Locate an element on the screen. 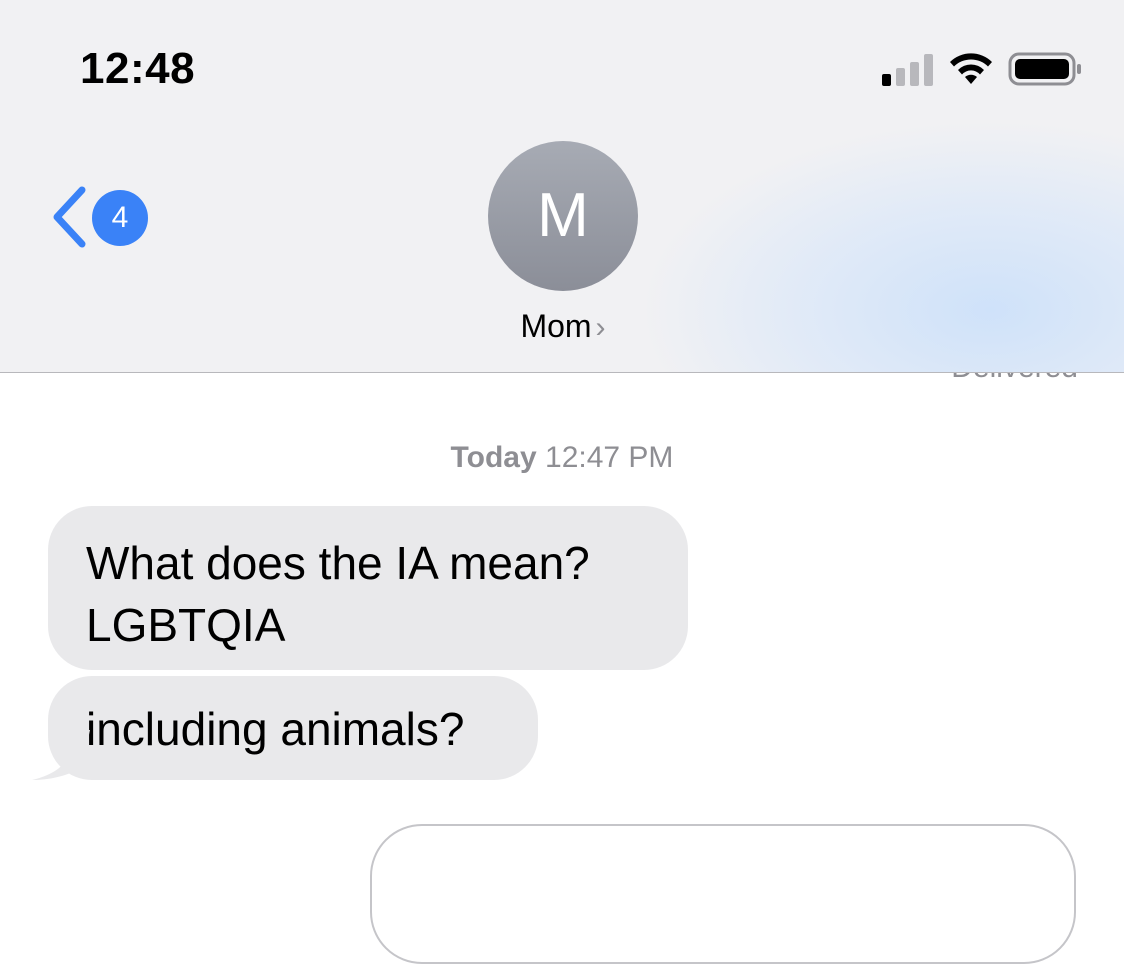 The height and width of the screenshot is (964, 1124). delivered-status: Delivered is located at coordinates (989, 380).